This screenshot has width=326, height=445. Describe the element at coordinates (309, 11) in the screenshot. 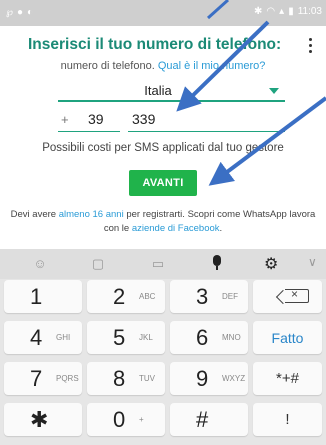

I see `clock: 11:03` at that location.